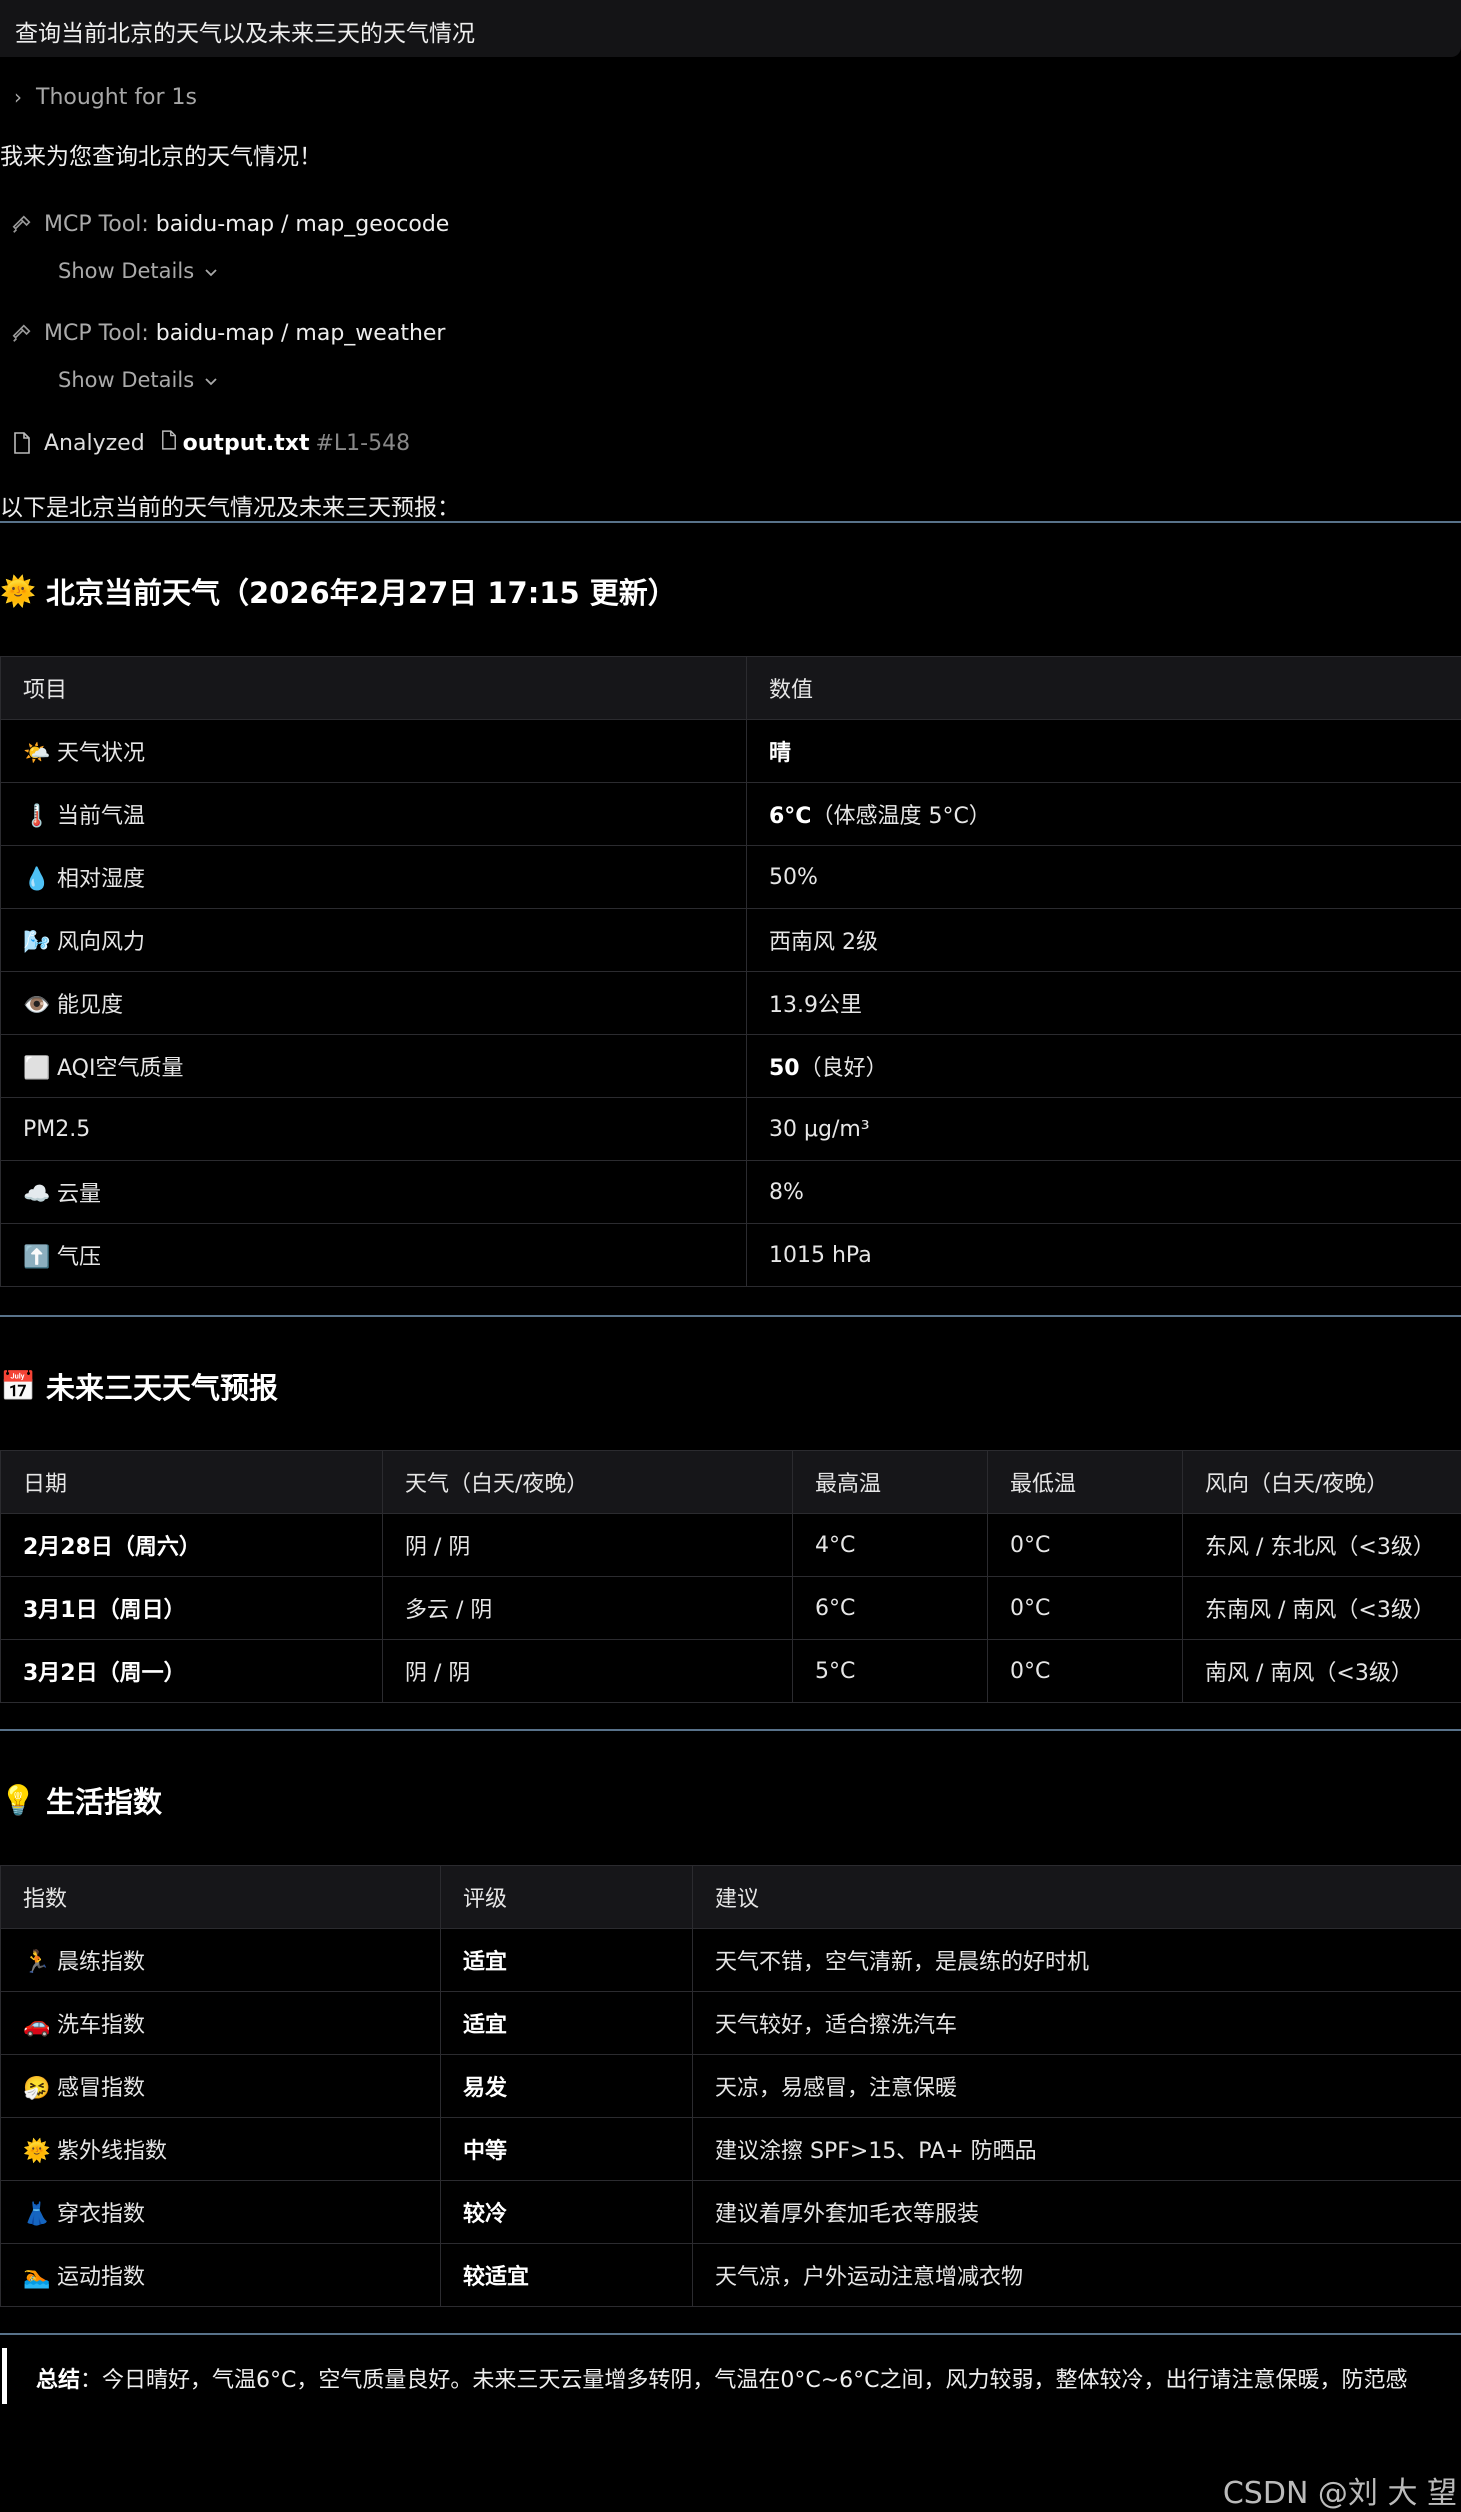 The image size is (1461, 2512). What do you see at coordinates (815, 1005) in the screenshot?
I see `value-text: 13.9公里` at bounding box center [815, 1005].